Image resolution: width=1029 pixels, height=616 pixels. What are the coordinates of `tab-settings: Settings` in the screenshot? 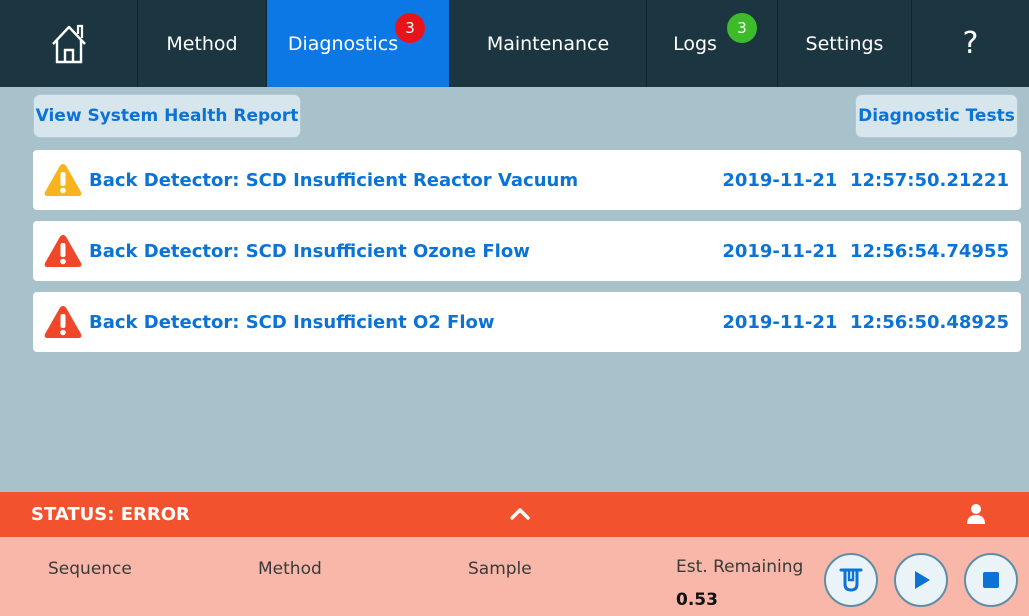 It's located at (845, 43).